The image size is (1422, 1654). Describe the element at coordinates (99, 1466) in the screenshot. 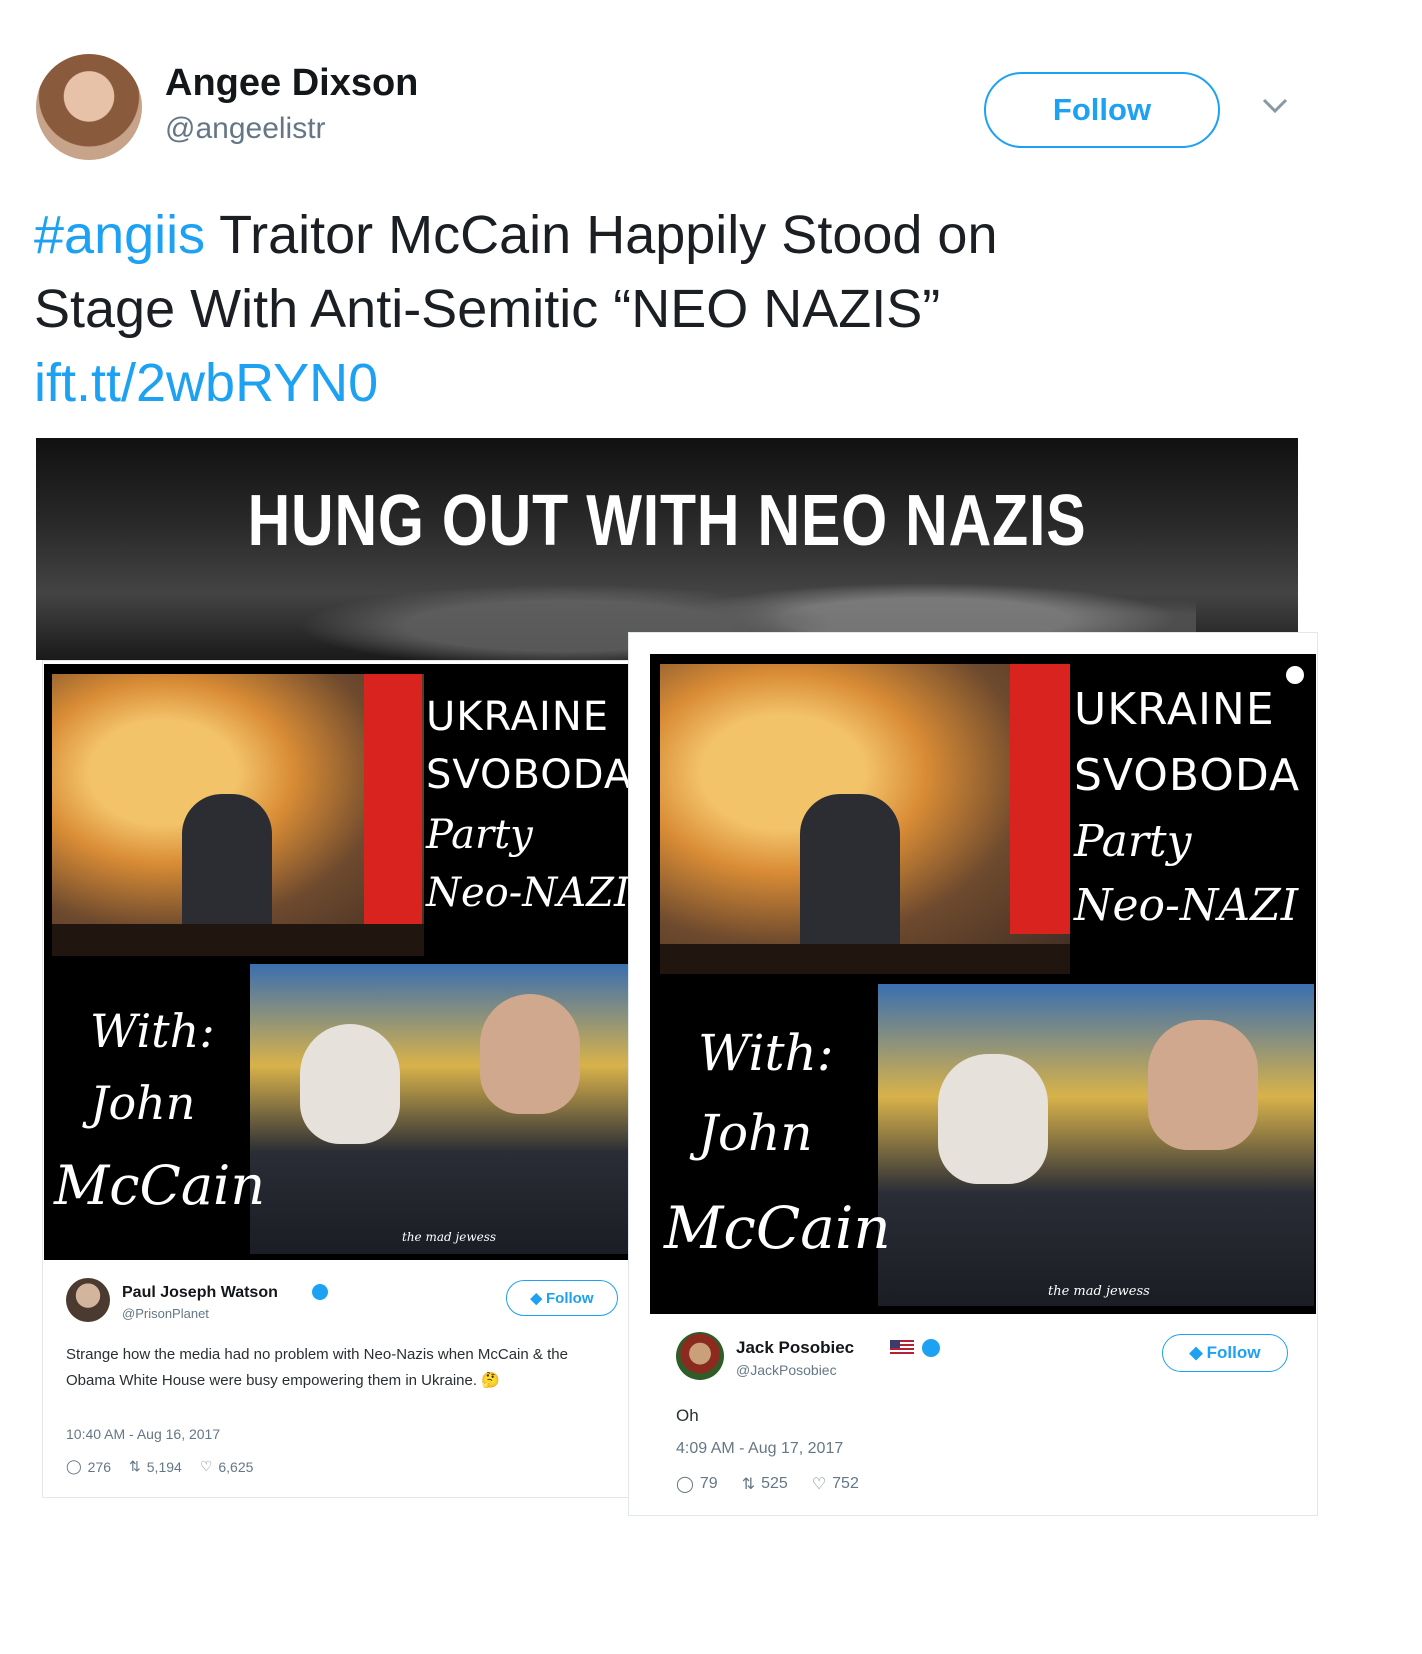

I see `embed-left-replies: 276` at that location.